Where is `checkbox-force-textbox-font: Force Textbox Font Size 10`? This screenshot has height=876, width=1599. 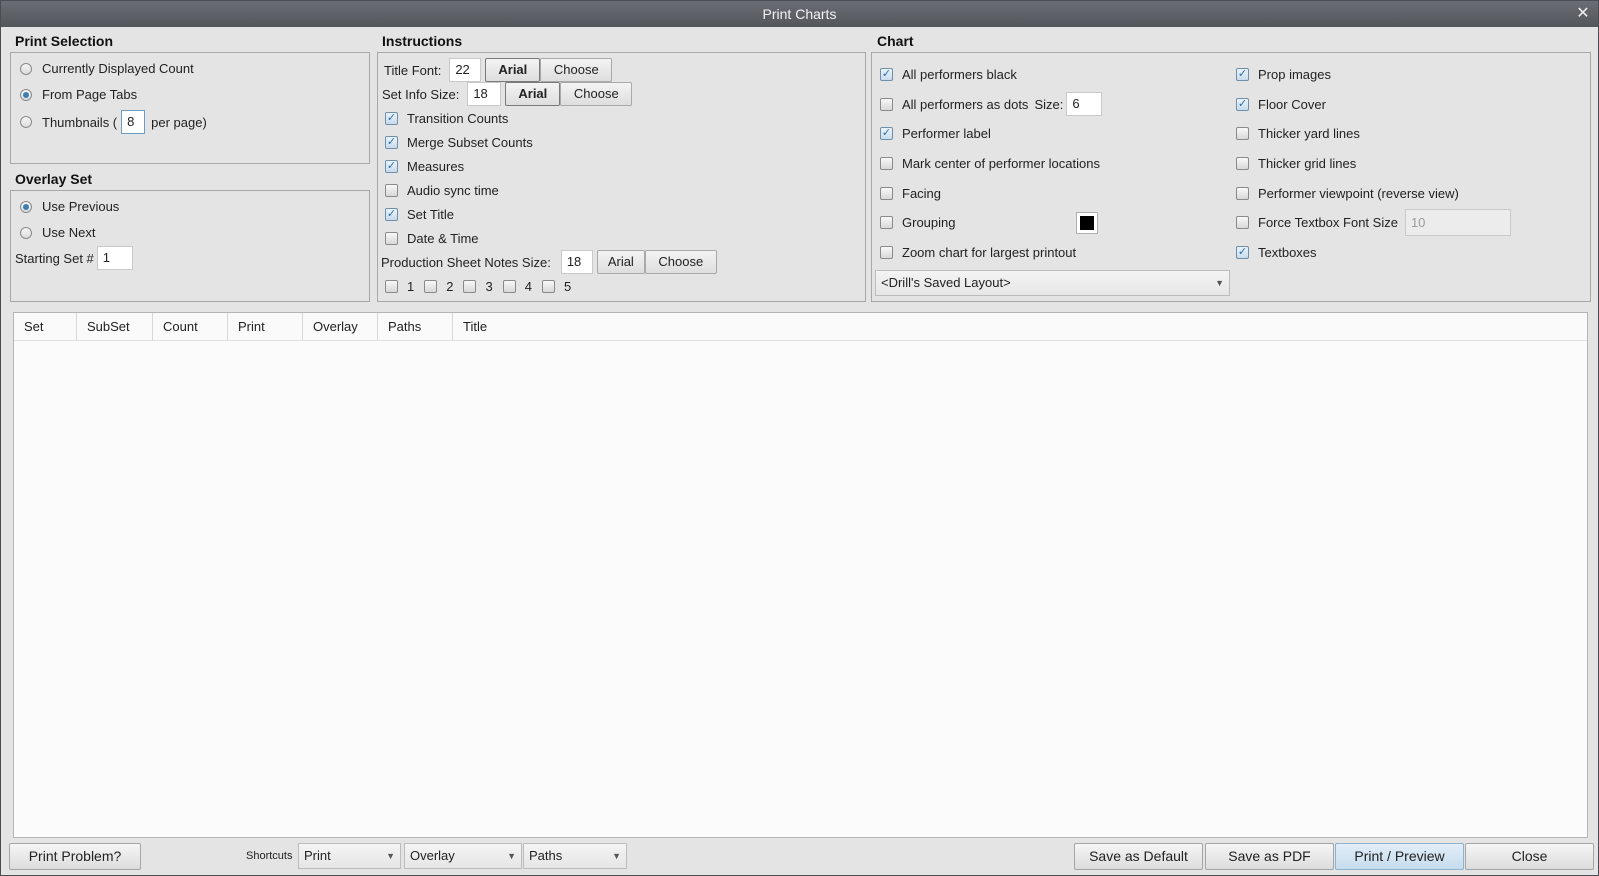
checkbox-force-textbox-font: Force Textbox Font Size 10 is located at coordinates (1373, 222).